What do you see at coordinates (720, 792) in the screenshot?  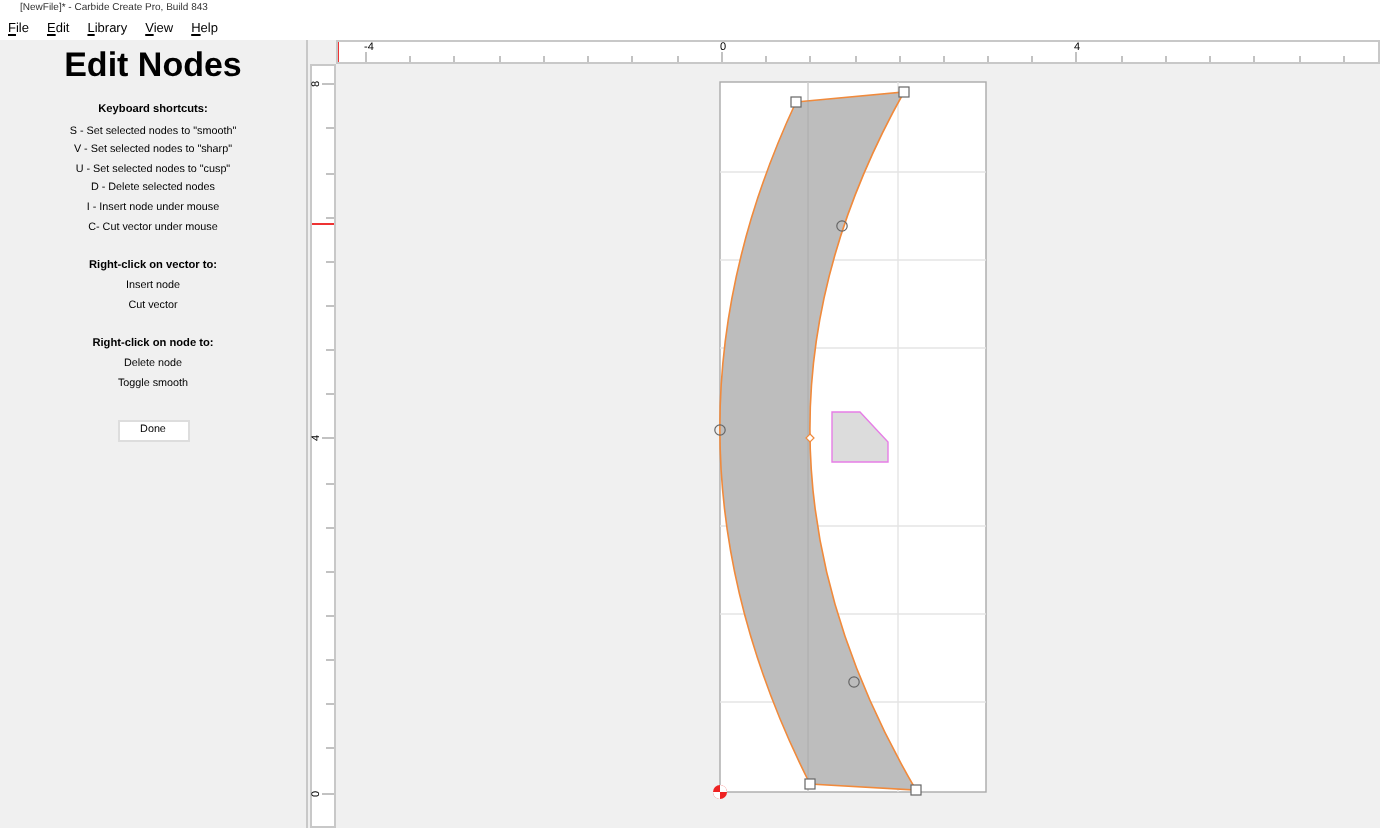 I see `origin-icon` at bounding box center [720, 792].